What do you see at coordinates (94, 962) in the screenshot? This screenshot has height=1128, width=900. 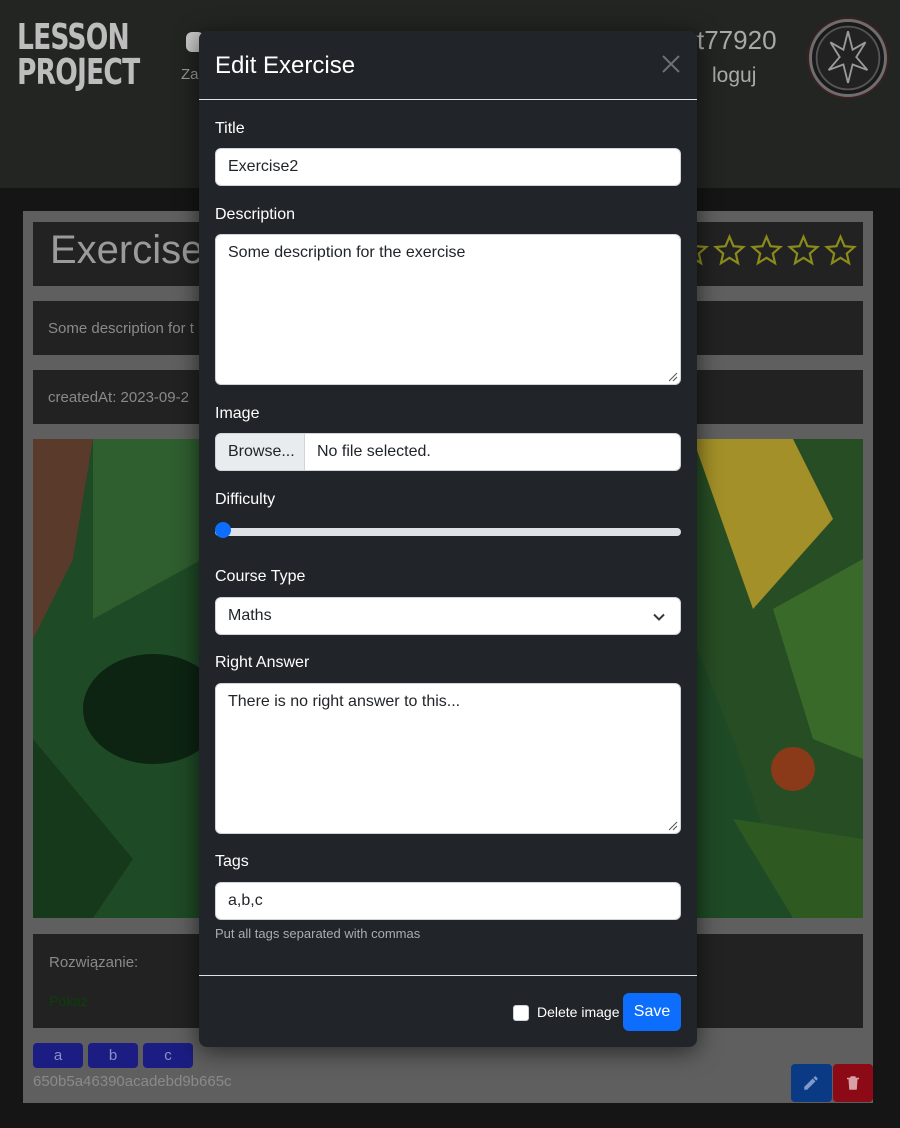 I see `solution-label: Rozwiązanie:` at bounding box center [94, 962].